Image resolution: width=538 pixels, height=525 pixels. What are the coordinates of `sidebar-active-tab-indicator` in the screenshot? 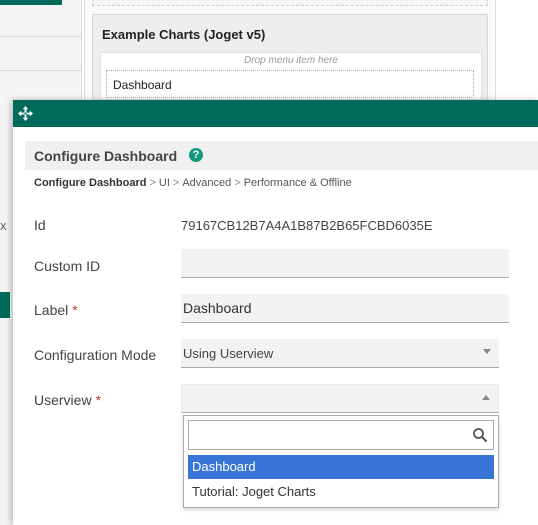 It's located at (31, 2).